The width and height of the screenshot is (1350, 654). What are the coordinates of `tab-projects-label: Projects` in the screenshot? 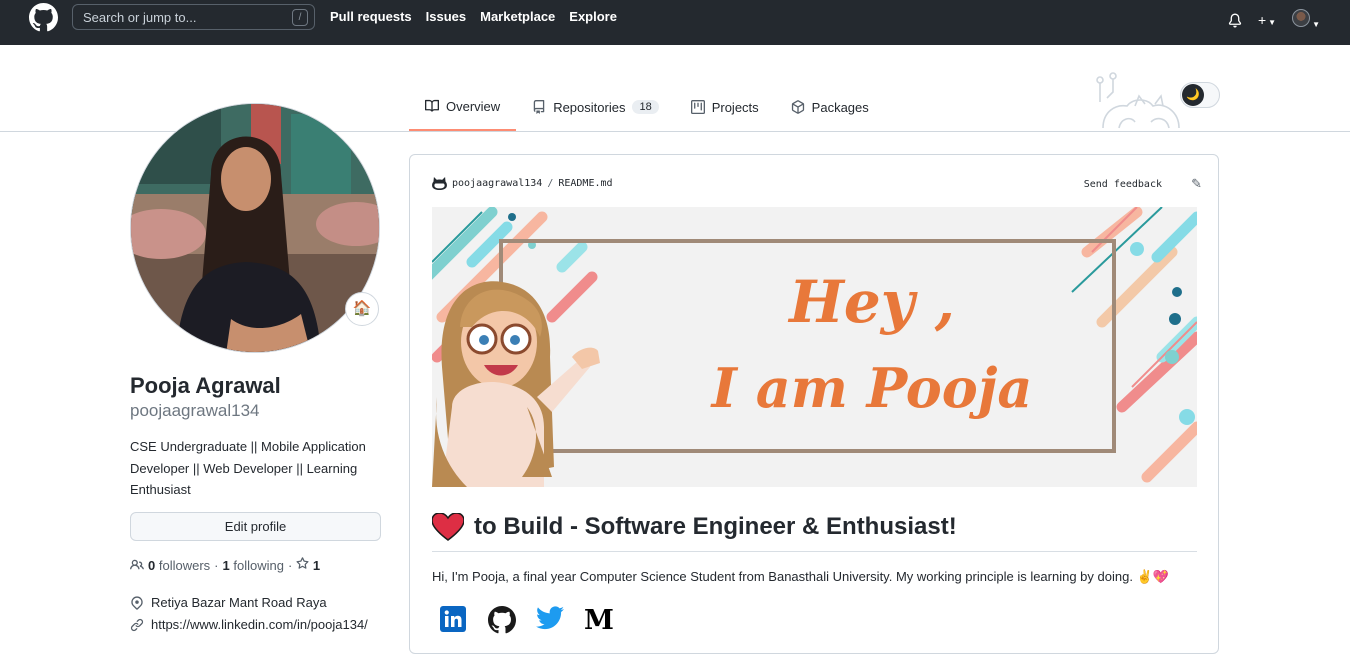 It's located at (735, 107).